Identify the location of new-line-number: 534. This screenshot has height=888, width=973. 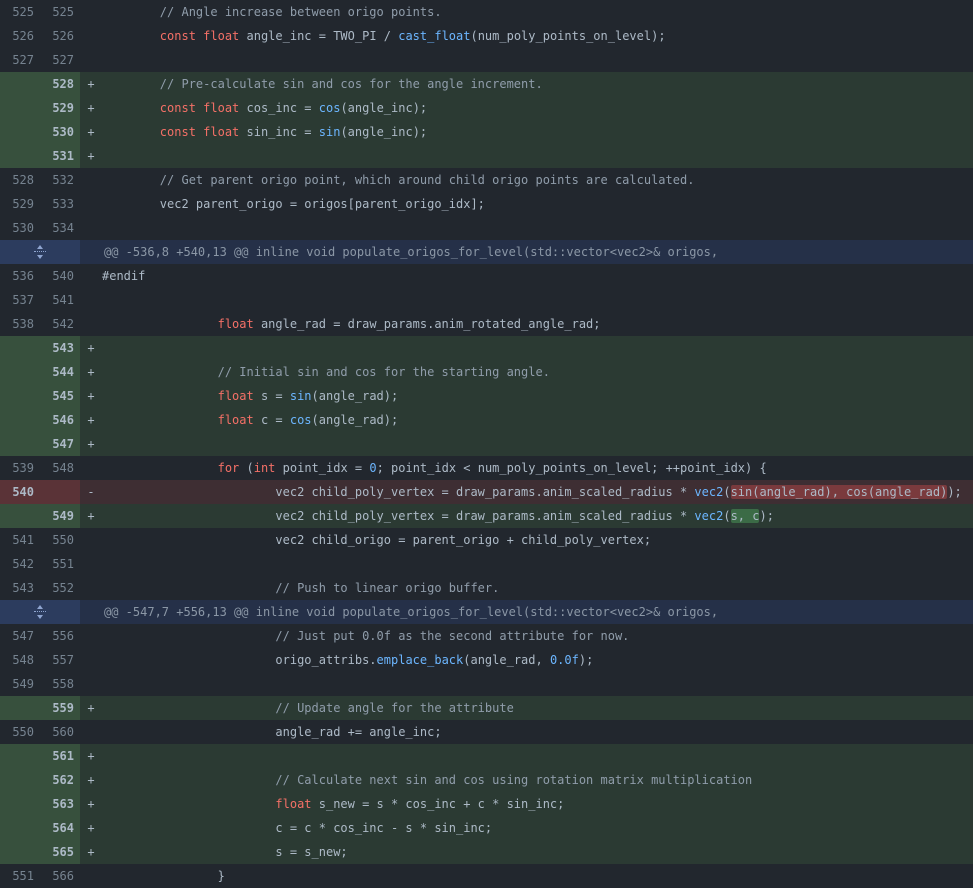
(60, 228).